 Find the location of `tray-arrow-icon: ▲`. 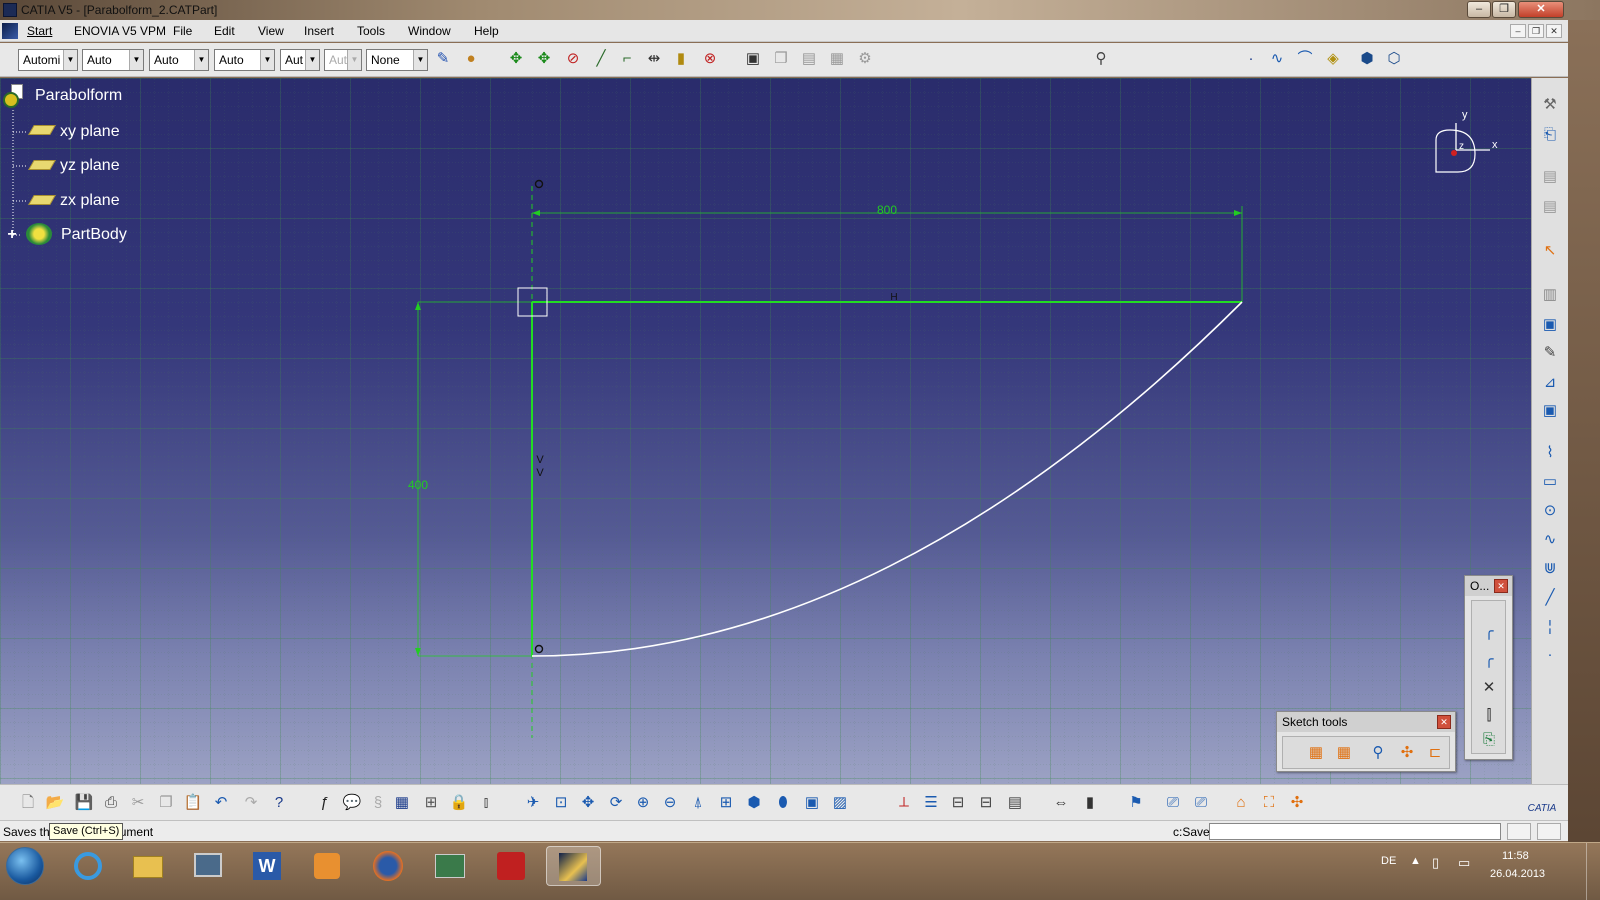

tray-arrow-icon: ▲ is located at coordinates (1415, 861).